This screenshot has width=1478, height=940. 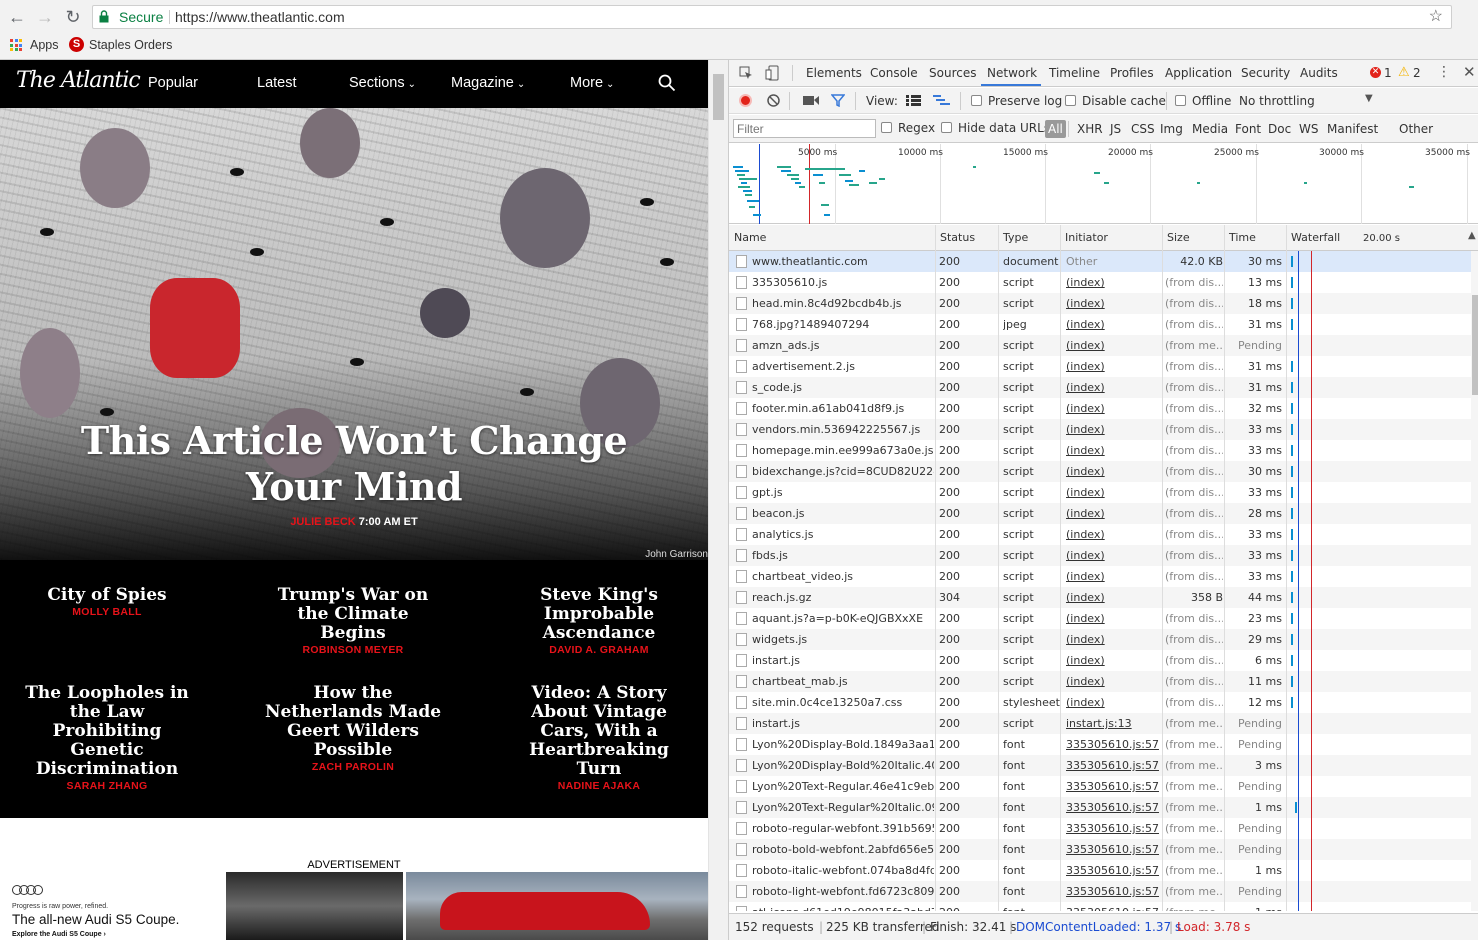 I want to click on search-icon, so click(x=667, y=83).